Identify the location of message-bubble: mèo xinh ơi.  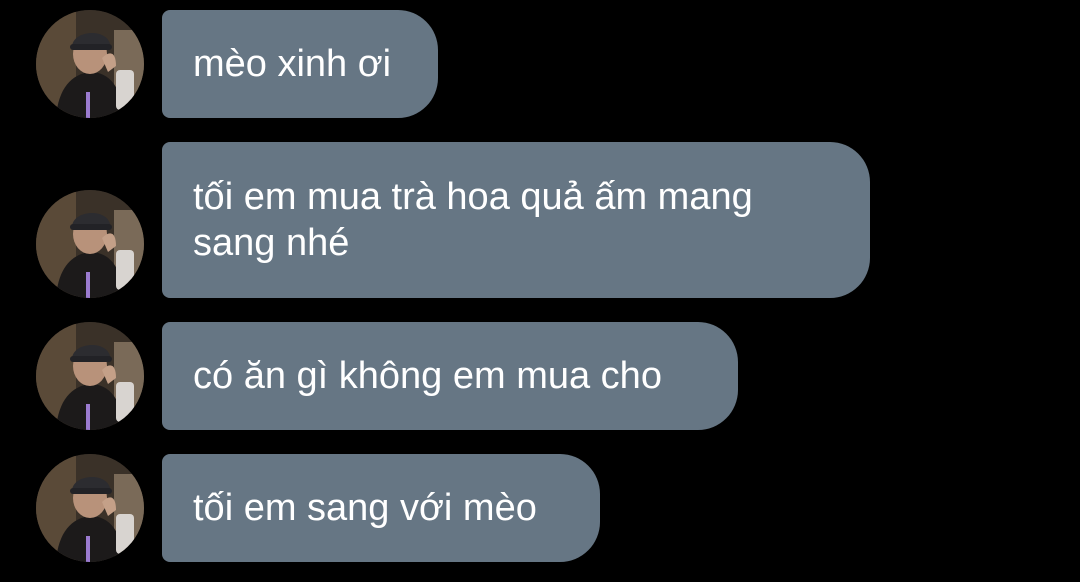
(300, 64).